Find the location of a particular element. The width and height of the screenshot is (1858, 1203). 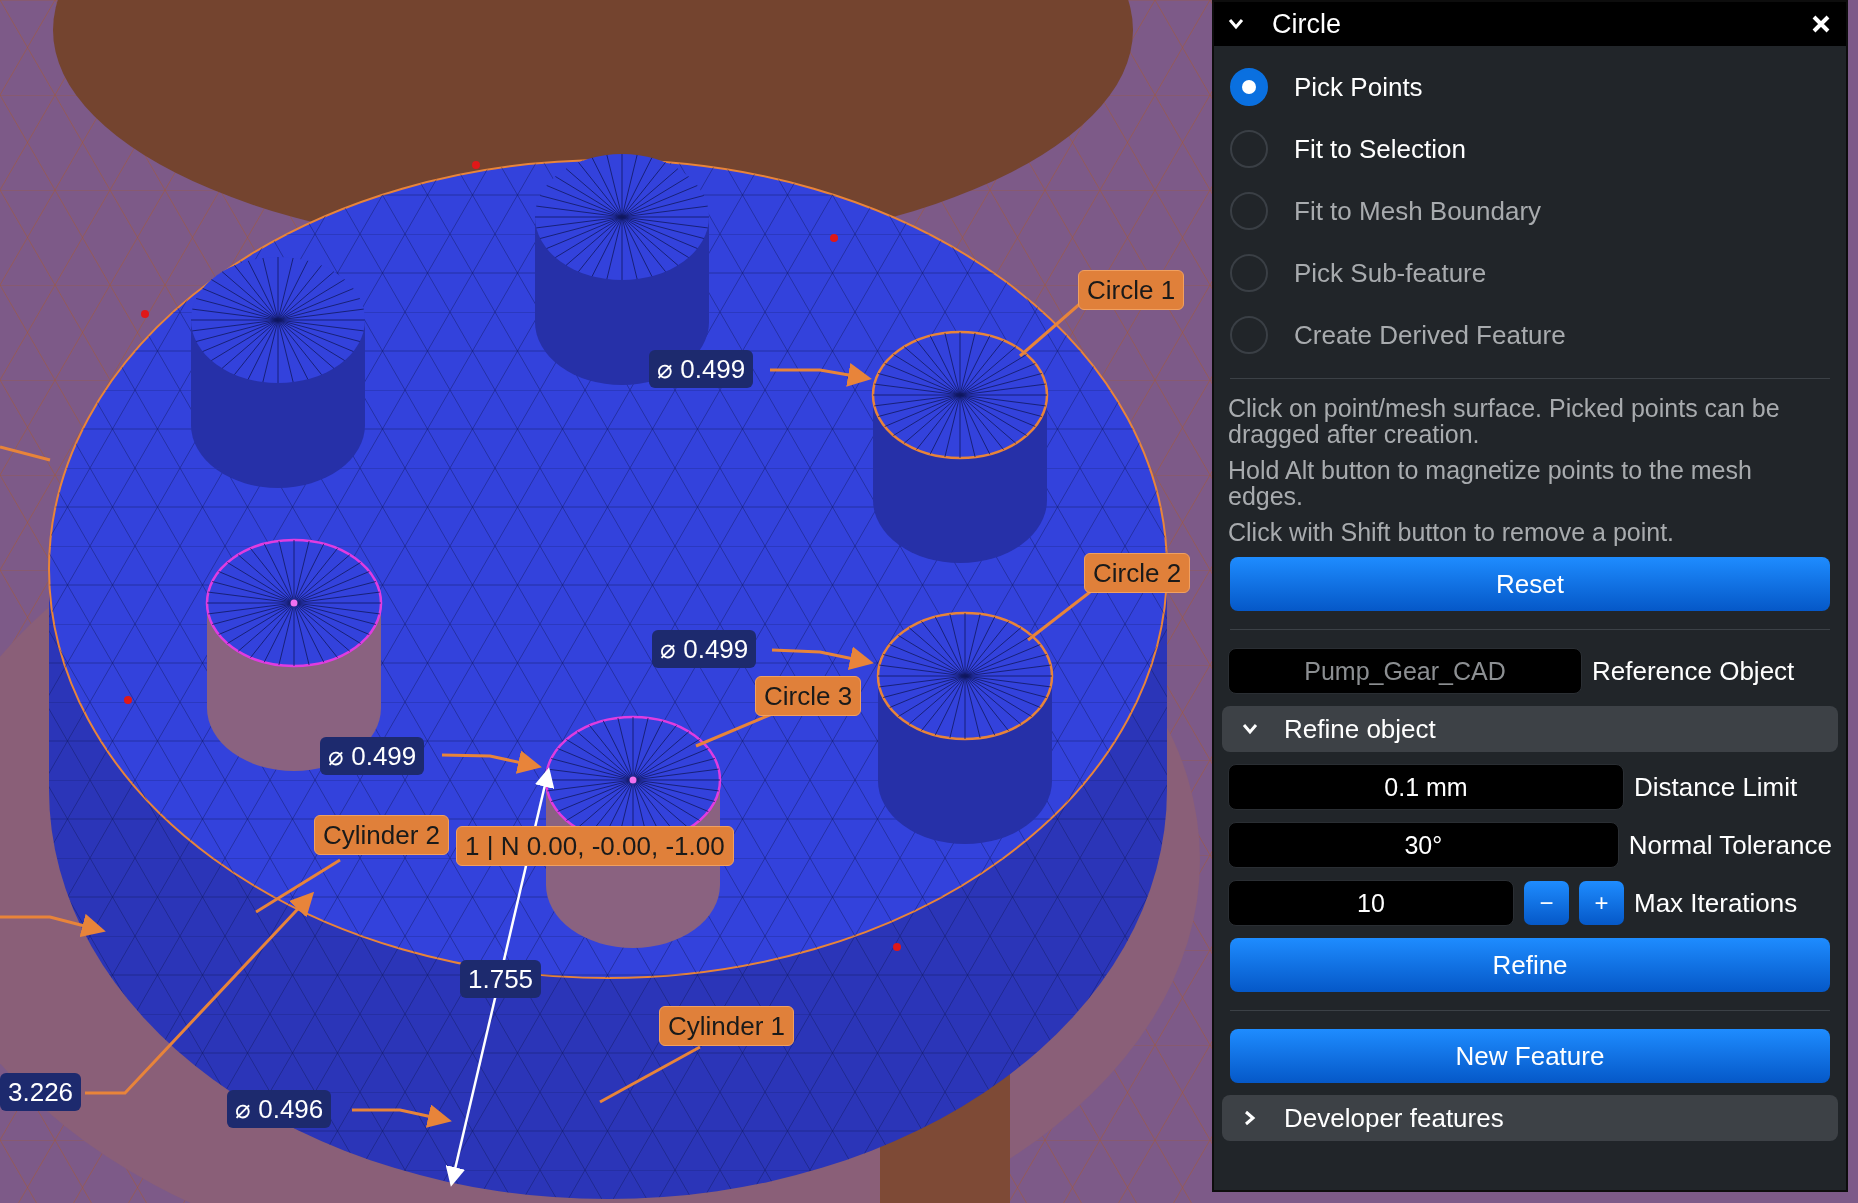

feature-label: 1 | N 0.00, -0.00, -1.00 is located at coordinates (595, 846).